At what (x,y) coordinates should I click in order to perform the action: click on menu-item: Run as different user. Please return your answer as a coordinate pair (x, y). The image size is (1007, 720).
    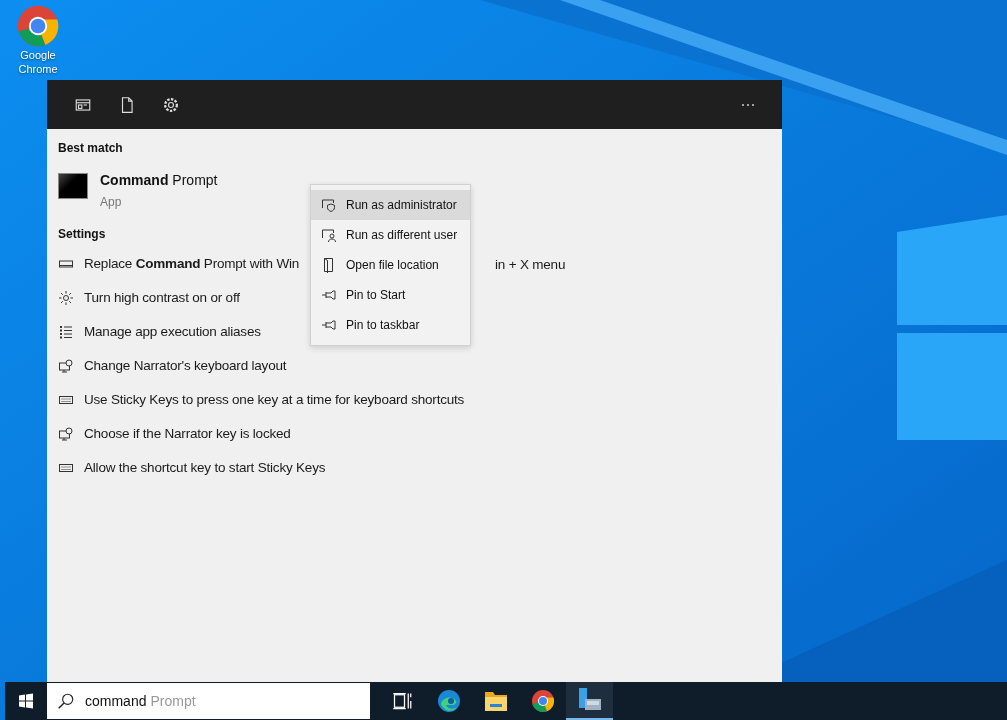
    Looking at the image, I should click on (390, 235).